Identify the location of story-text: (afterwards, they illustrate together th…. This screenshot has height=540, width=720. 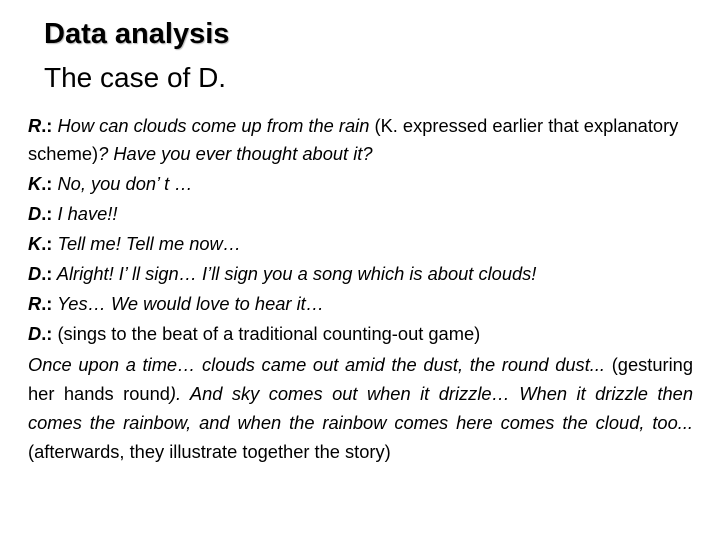
(209, 451).